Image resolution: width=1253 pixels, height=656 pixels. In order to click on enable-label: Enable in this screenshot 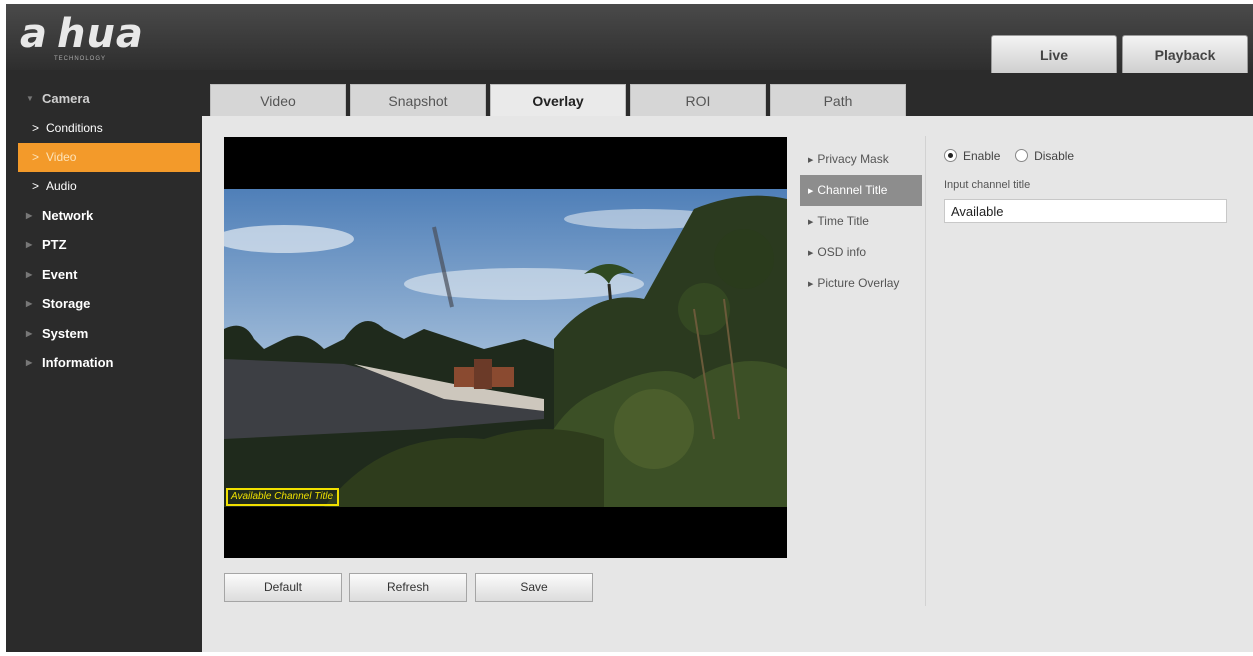, I will do `click(982, 156)`.